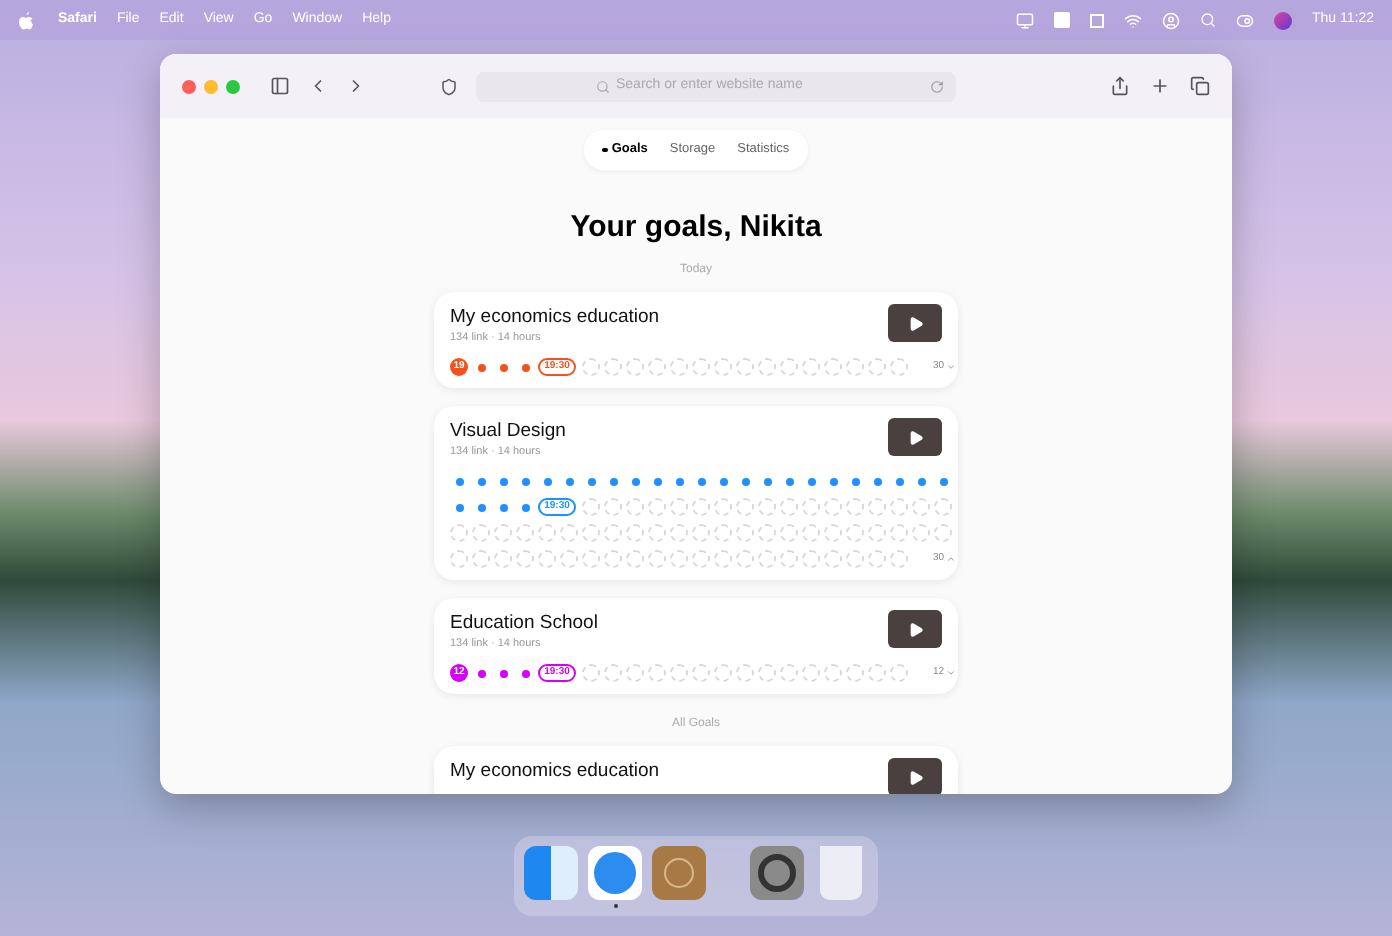  I want to click on user-icon, so click(1170, 20).